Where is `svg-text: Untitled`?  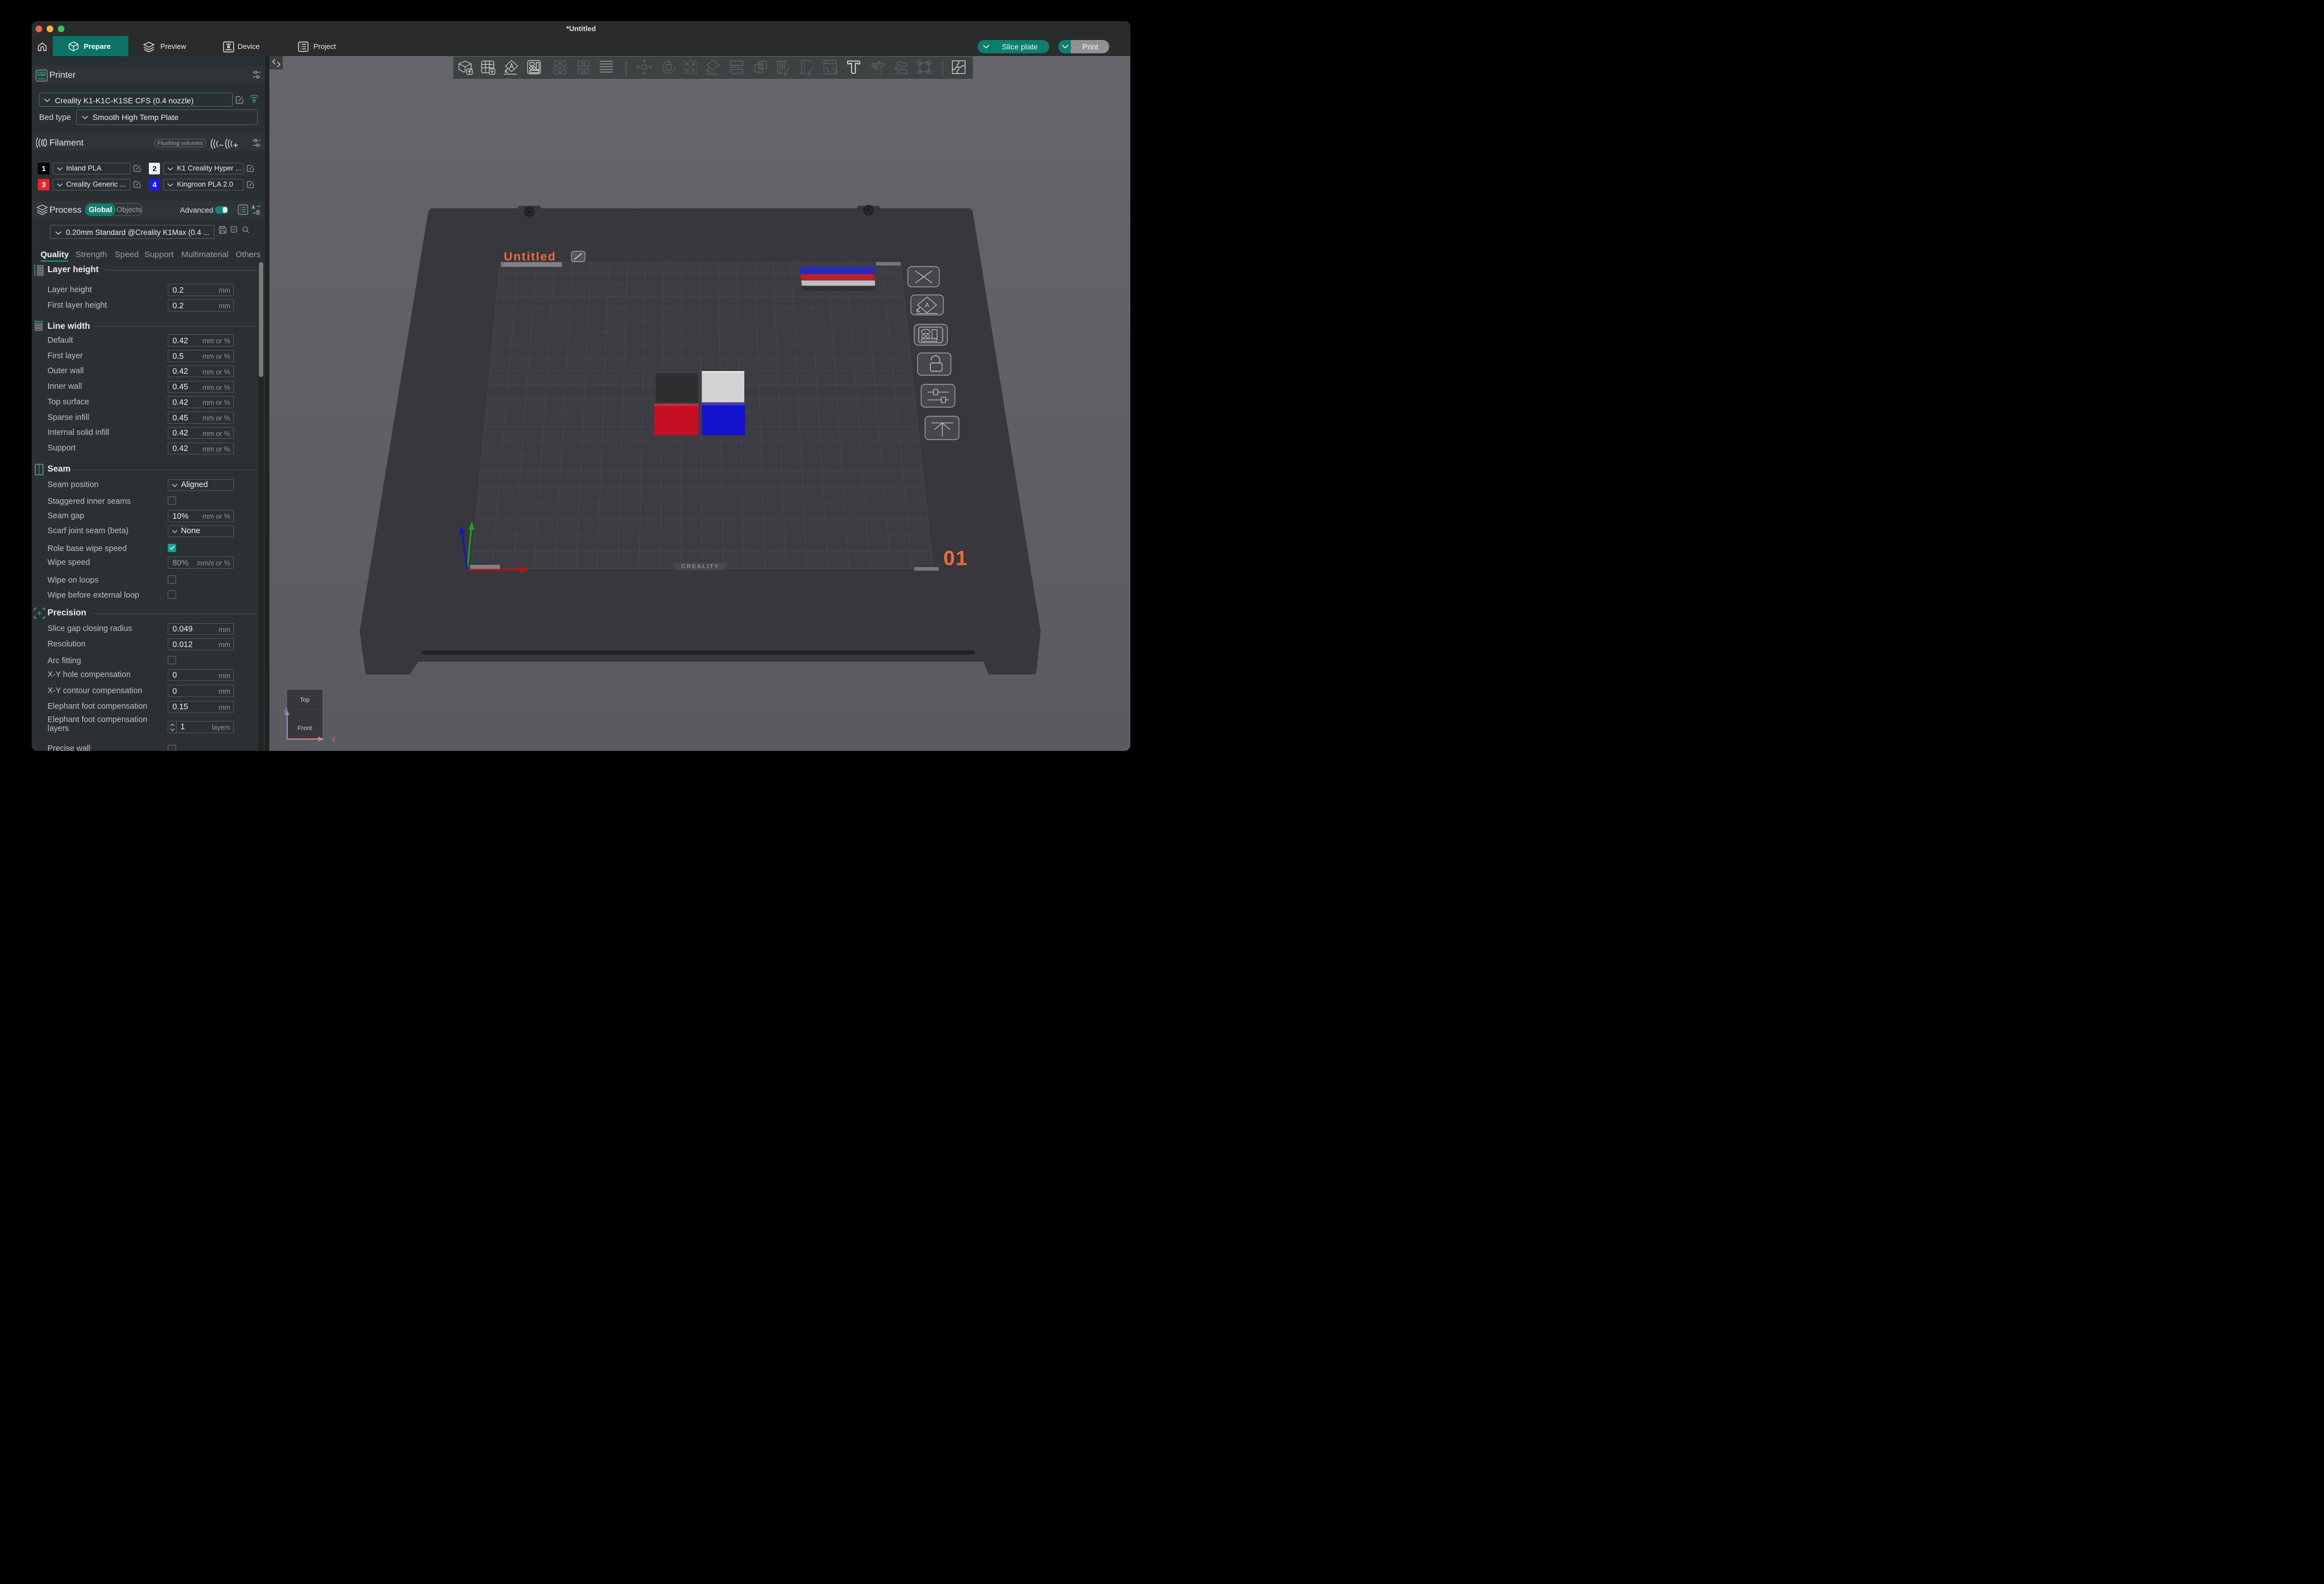 svg-text: Untitled is located at coordinates (530, 256).